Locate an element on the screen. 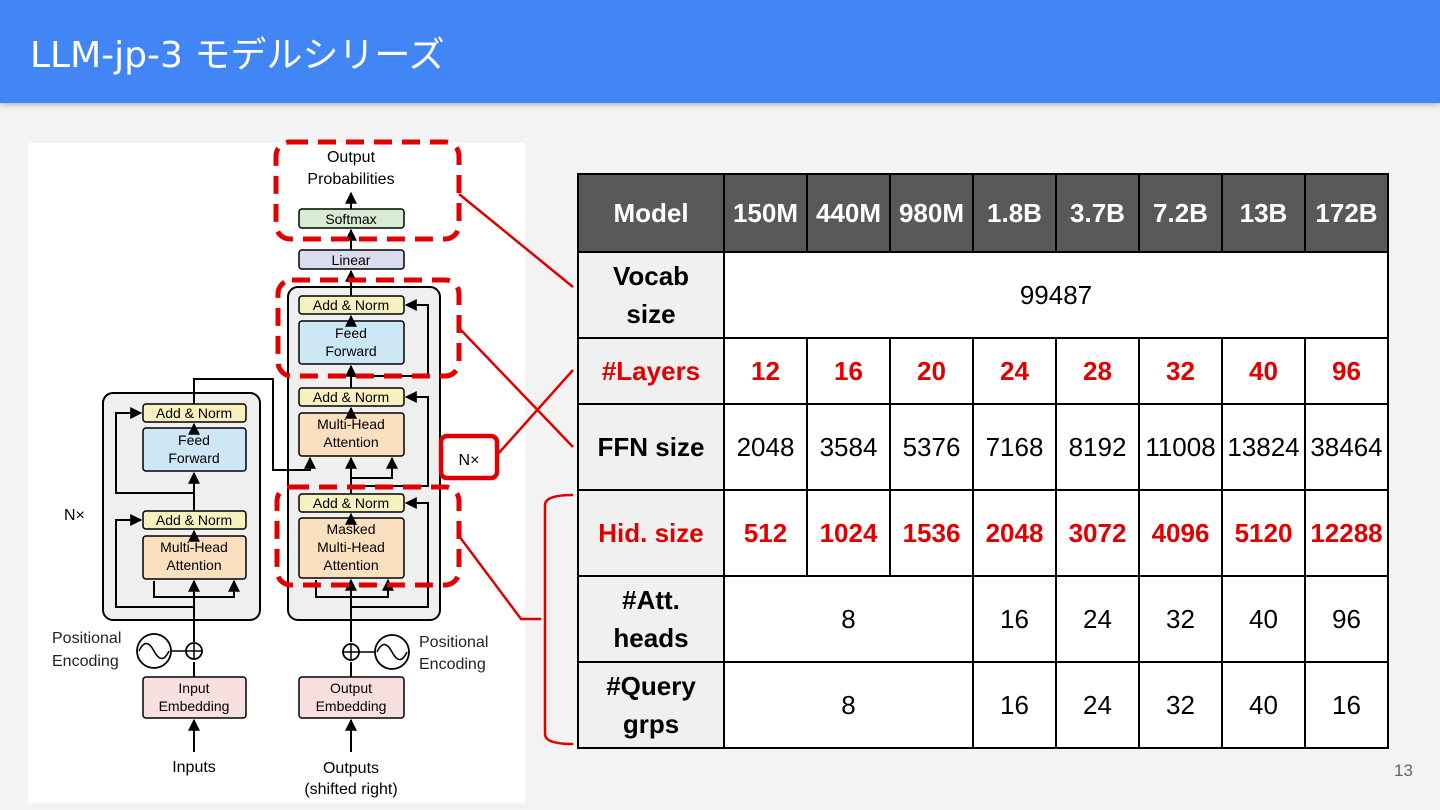 This screenshot has height=810, width=1440. output-embedding-label-1: Output is located at coordinates (351, 688).